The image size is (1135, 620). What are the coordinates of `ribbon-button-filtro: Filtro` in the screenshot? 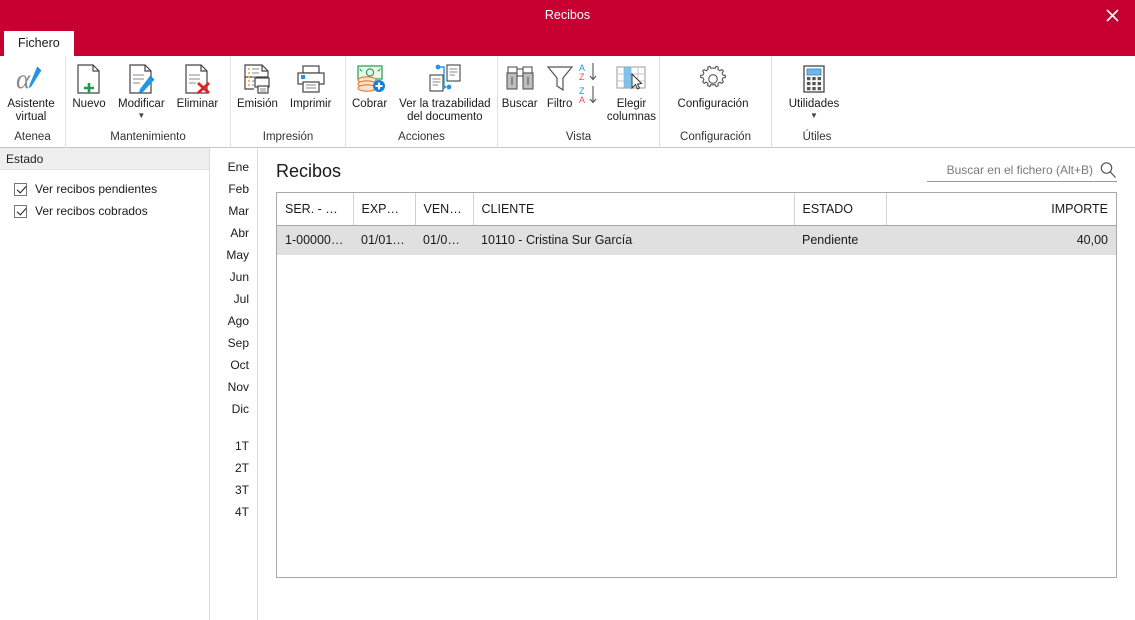 It's located at (559, 85).